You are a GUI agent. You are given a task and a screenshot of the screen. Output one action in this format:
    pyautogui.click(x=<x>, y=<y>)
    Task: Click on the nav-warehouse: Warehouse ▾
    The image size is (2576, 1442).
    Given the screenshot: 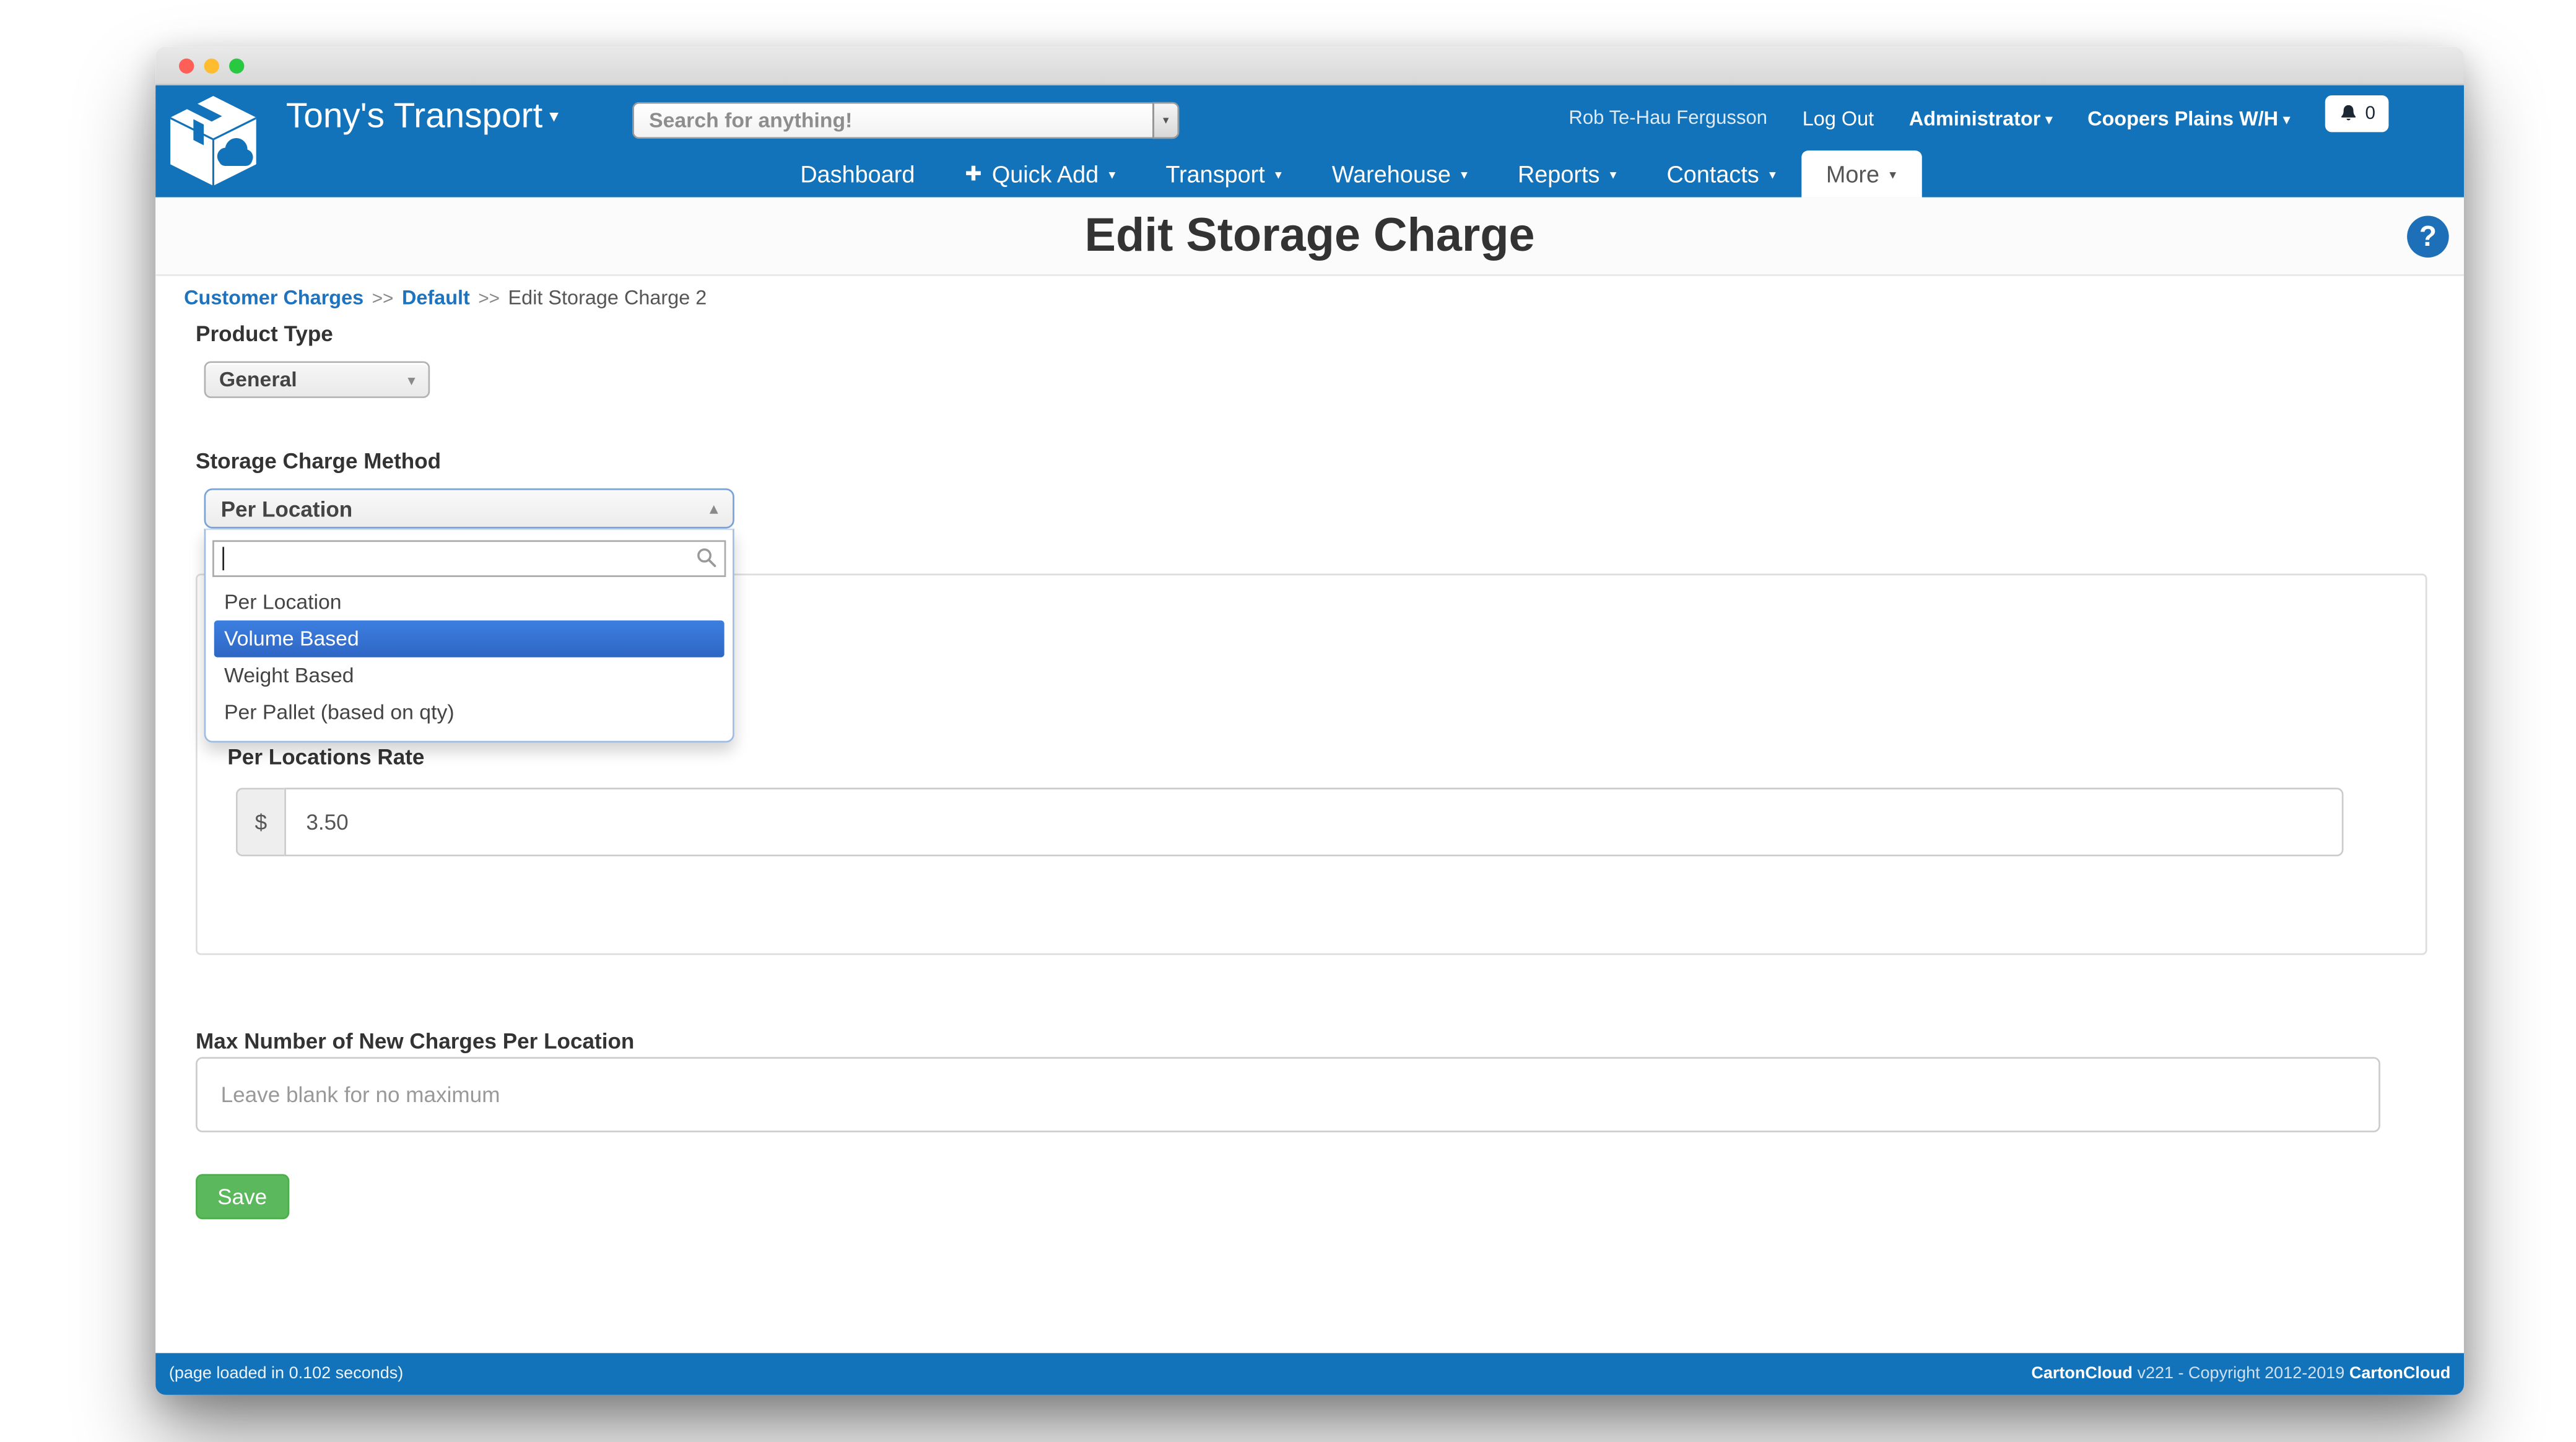 What is the action you would take?
    pyautogui.click(x=1399, y=174)
    